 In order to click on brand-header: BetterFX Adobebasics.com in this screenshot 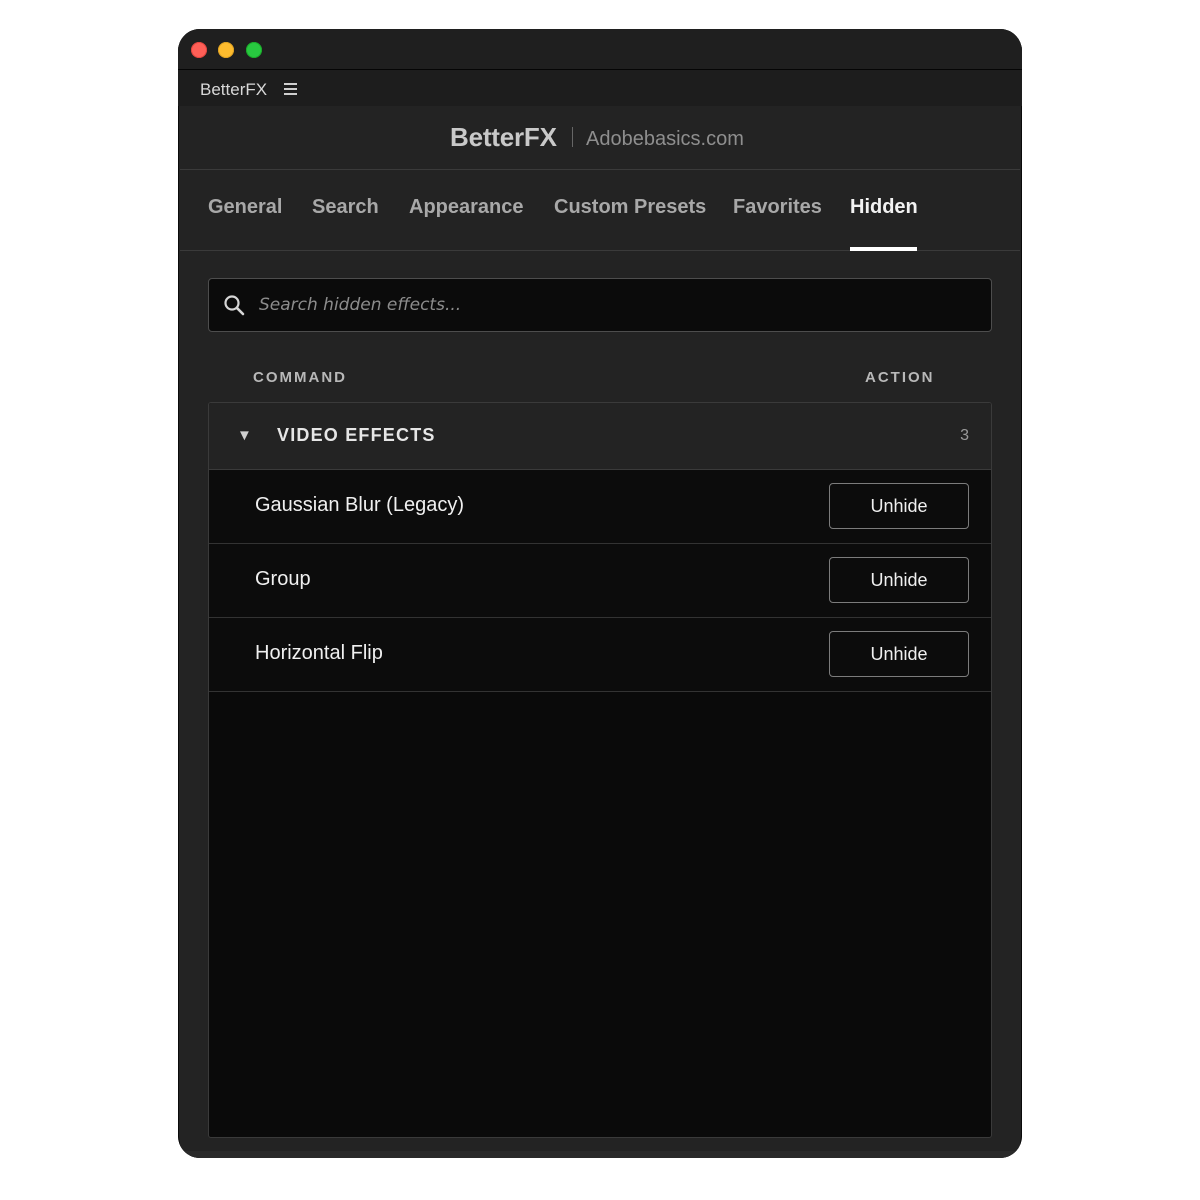, I will do `click(600, 138)`.